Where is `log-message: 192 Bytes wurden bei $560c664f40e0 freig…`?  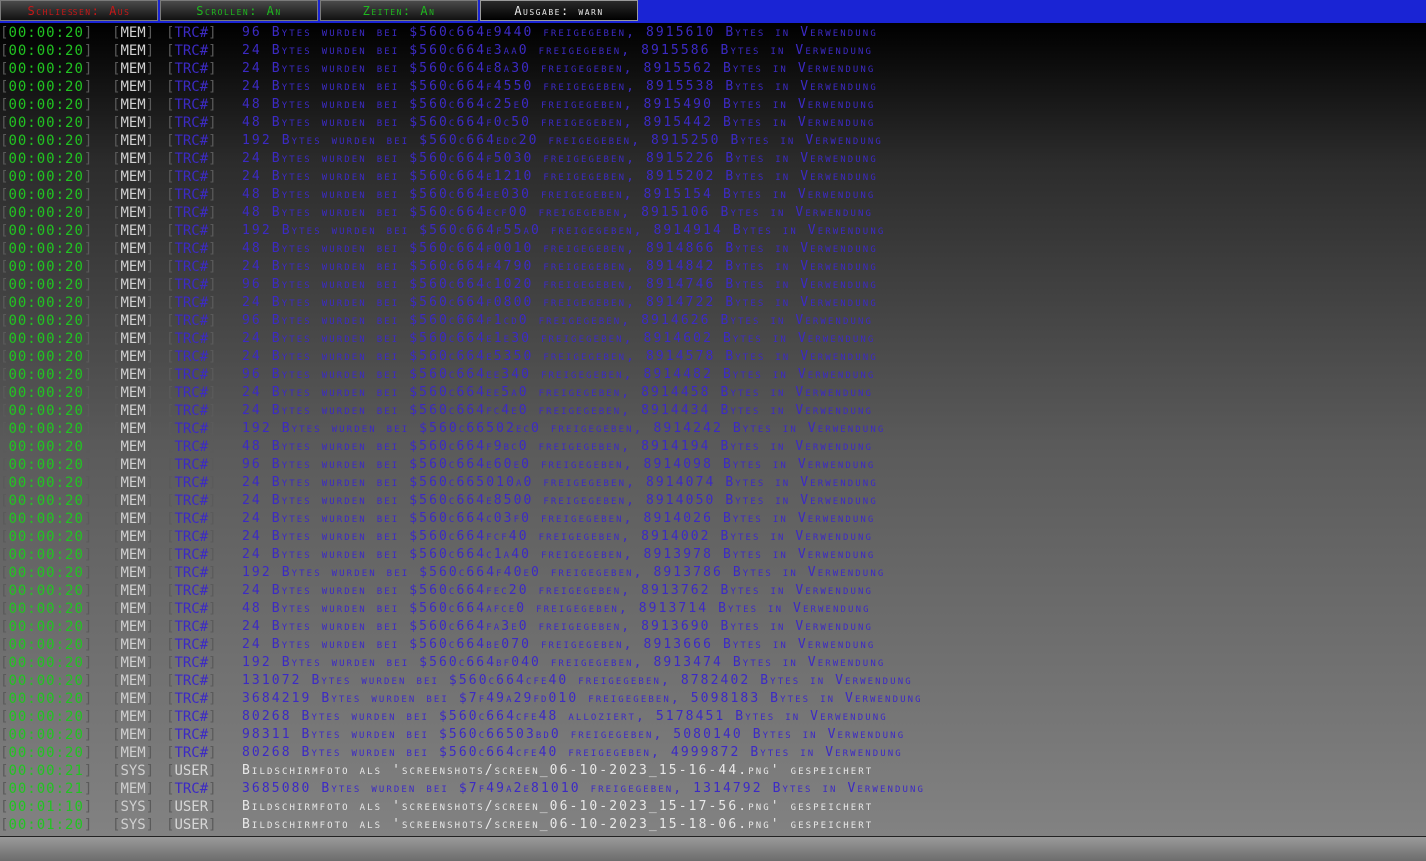 log-message: 192 Bytes wurden bei $560c664f40e0 freig… is located at coordinates (564, 572).